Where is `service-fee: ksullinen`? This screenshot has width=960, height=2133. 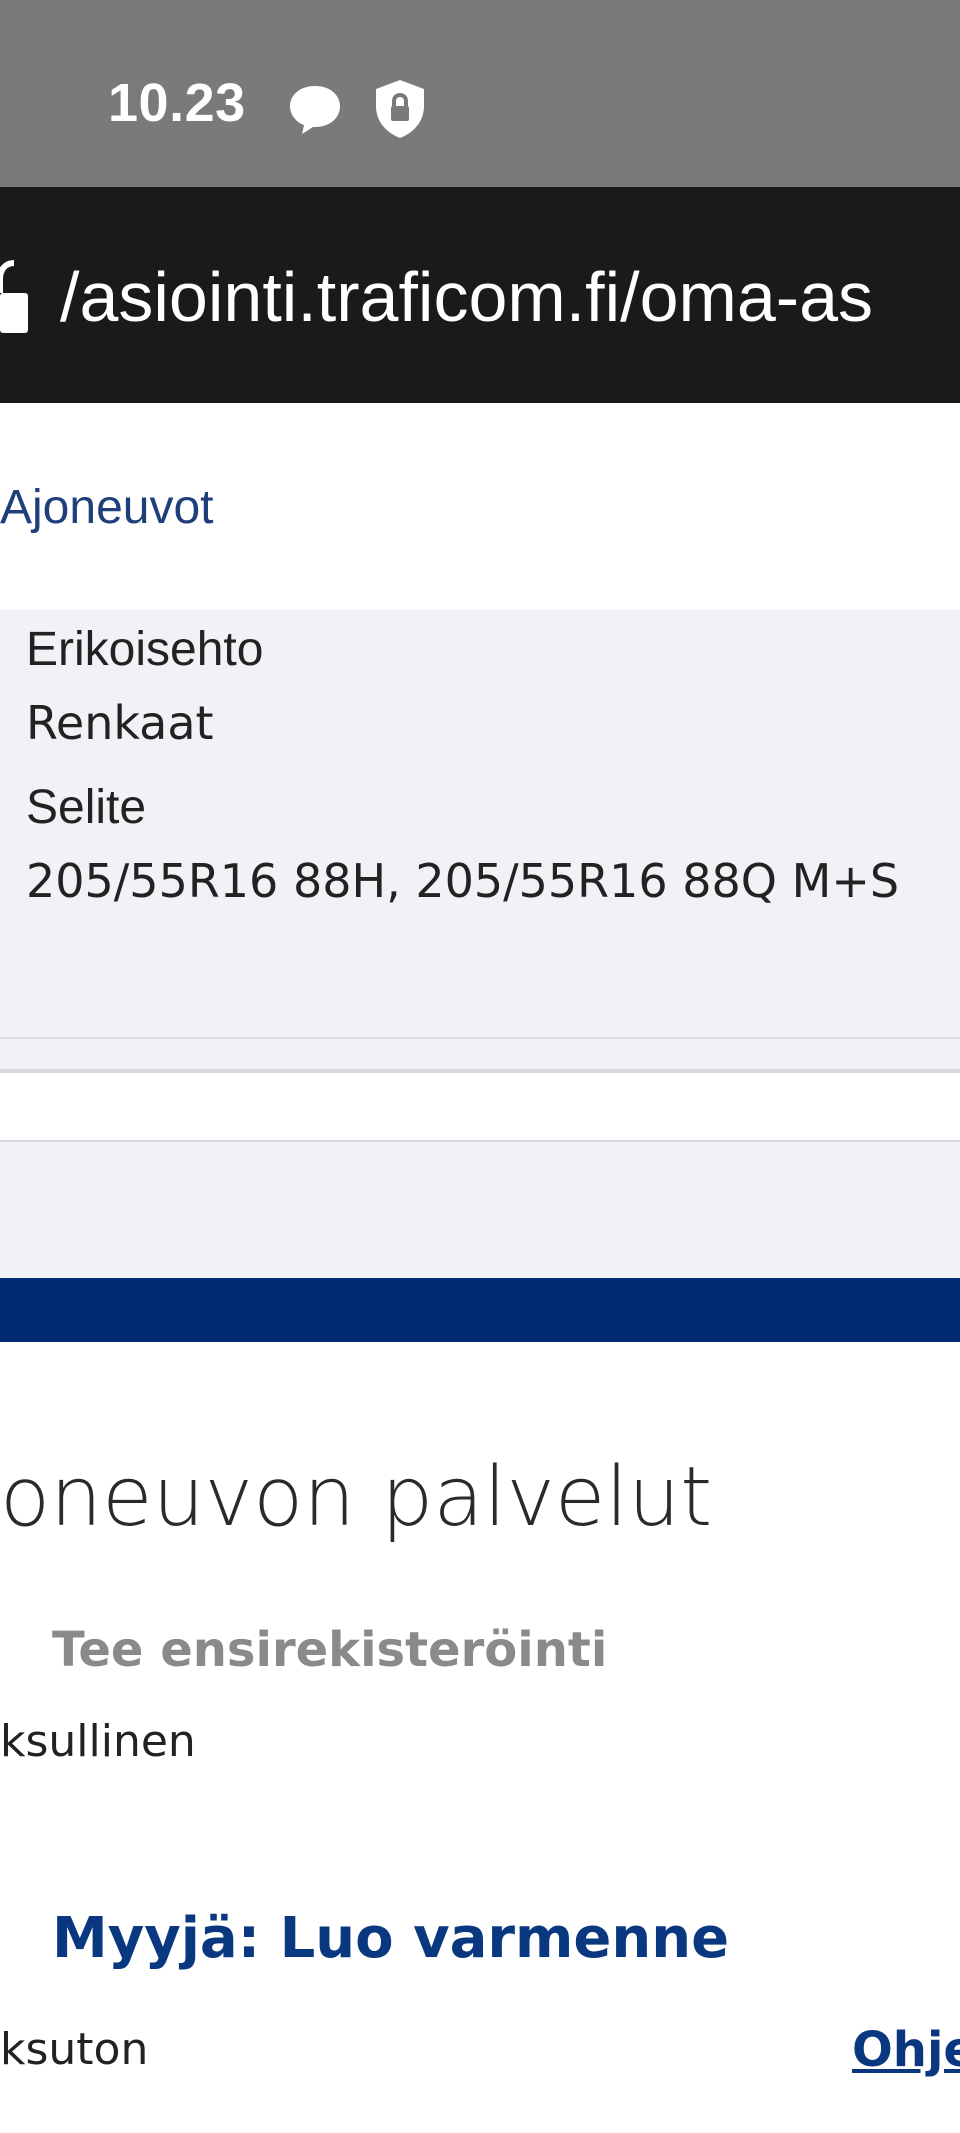 service-fee: ksullinen is located at coordinates (98, 1741).